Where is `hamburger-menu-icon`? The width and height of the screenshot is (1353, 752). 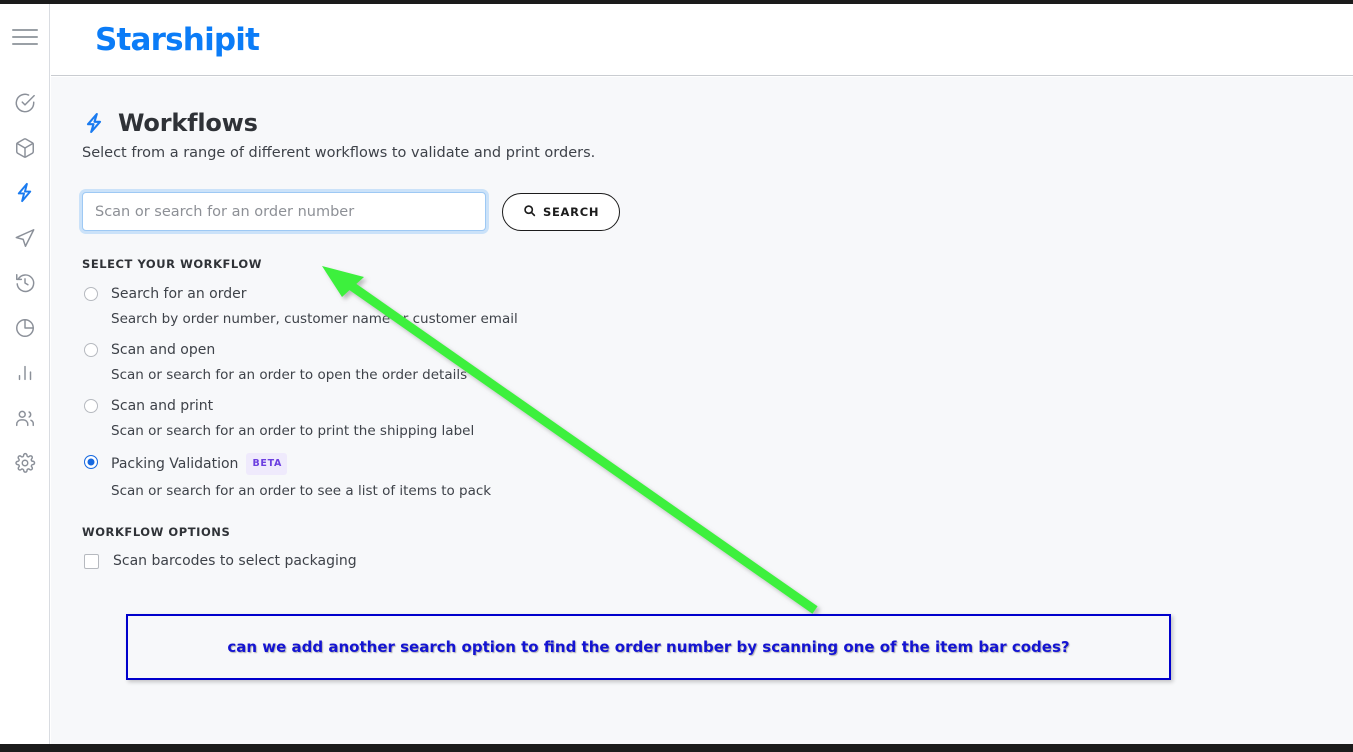 hamburger-menu-icon is located at coordinates (24, 37).